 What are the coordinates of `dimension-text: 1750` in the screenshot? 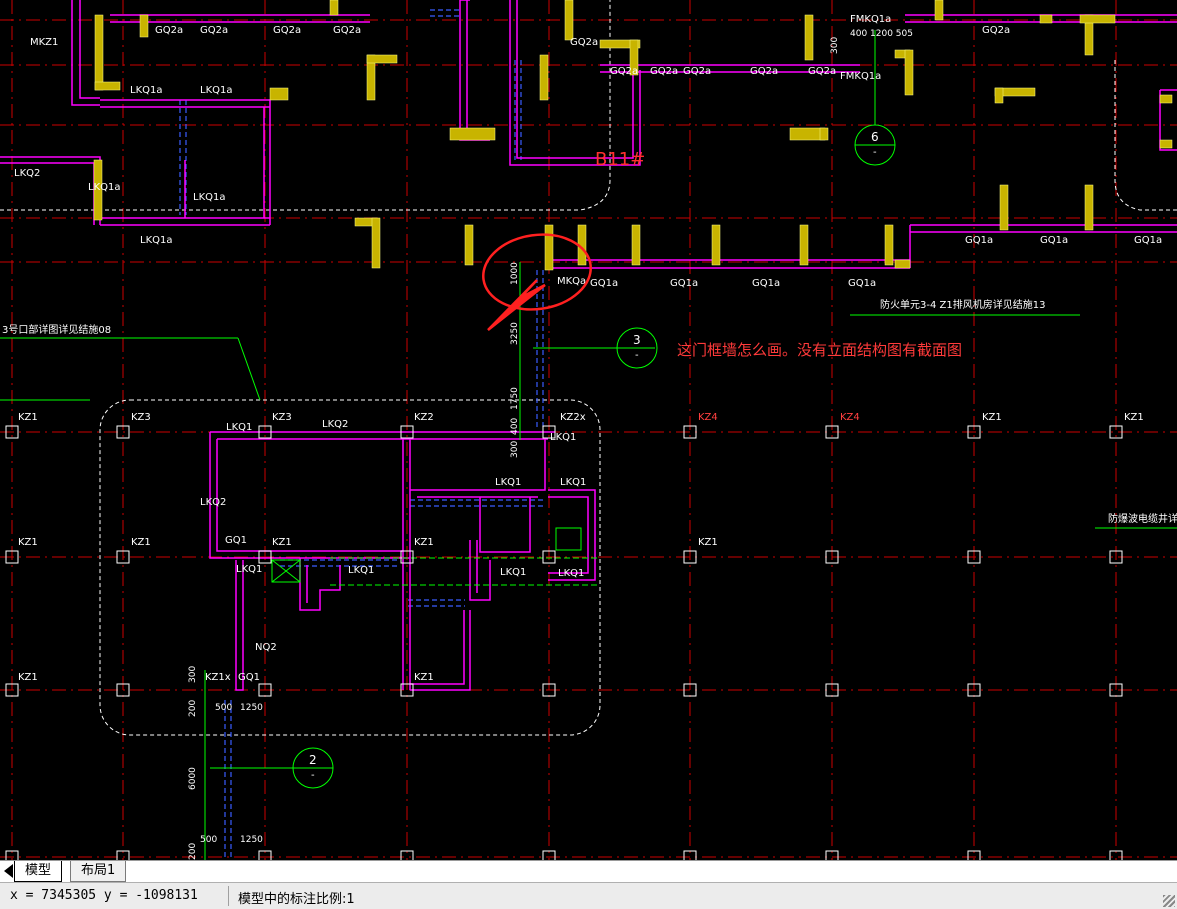 It's located at (515, 398).